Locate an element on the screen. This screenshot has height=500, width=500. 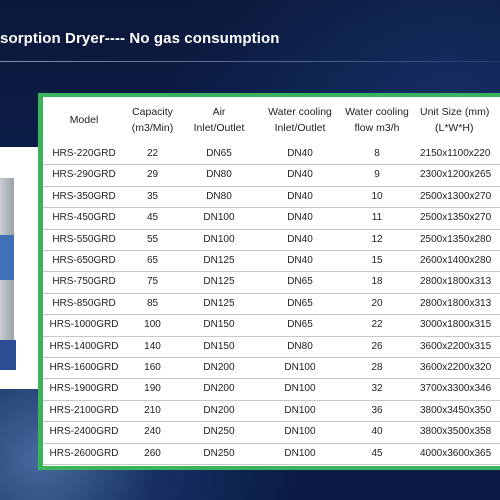
cell-size: 3600x2200x315 is located at coordinates (456, 346).